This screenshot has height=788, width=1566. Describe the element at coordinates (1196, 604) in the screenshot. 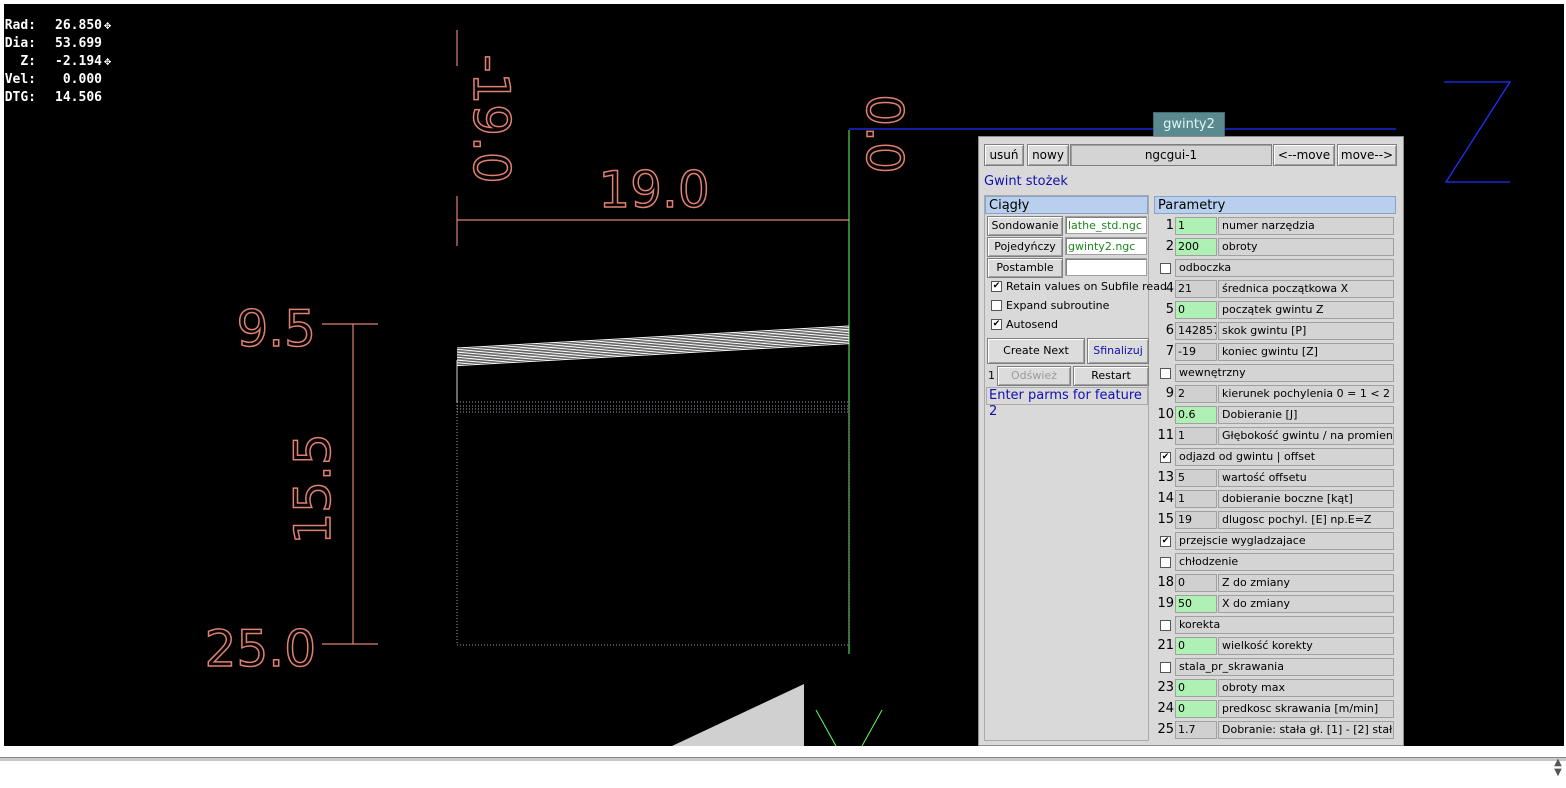

I see `param-value-field: 50` at that location.